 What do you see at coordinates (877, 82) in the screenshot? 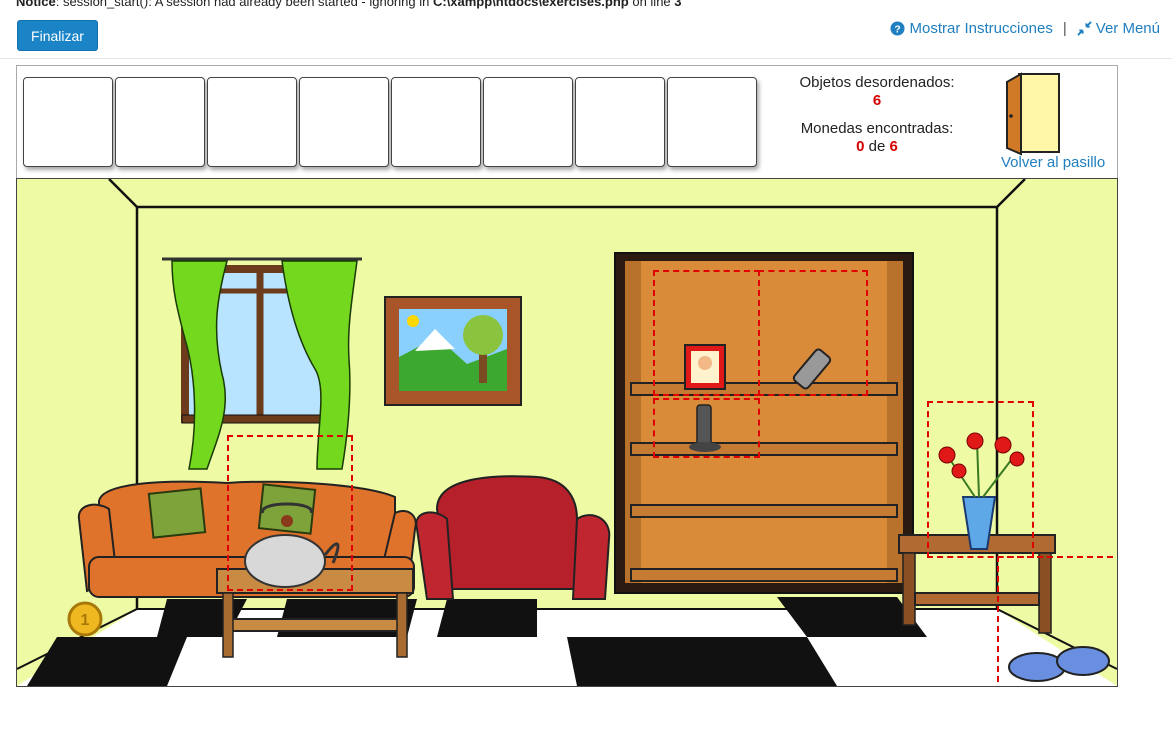
I see `desordenados-label: Objetos desordenados:` at bounding box center [877, 82].